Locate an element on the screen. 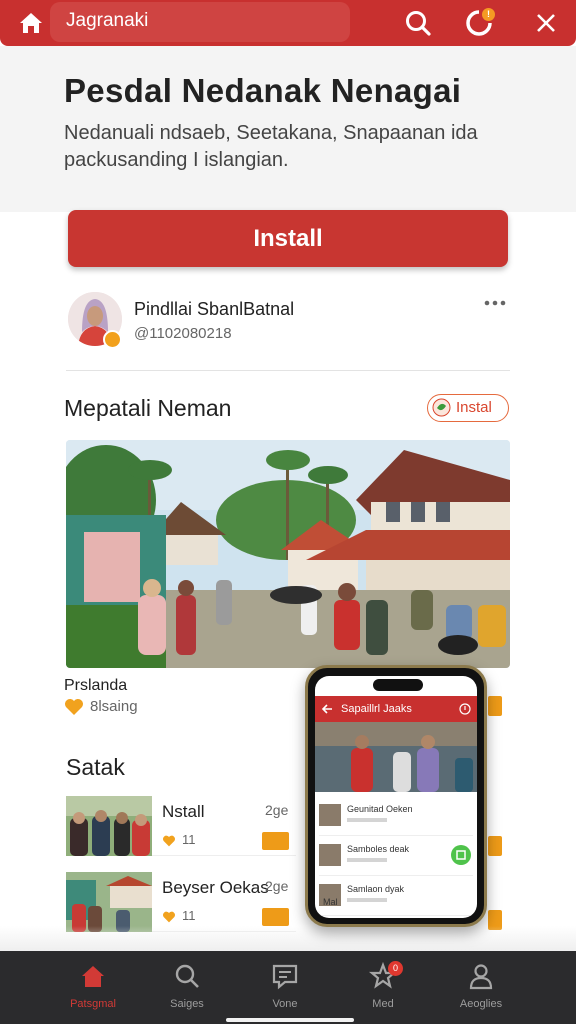  verified-badge-icon is located at coordinates (112, 339).